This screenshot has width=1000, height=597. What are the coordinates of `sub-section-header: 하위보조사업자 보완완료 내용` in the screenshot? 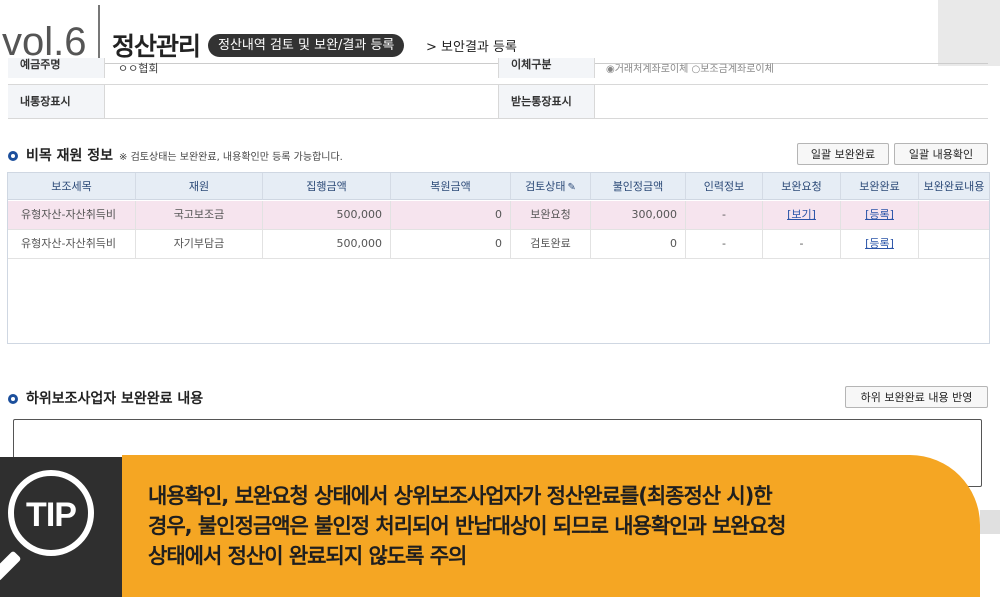 It's located at (105, 398).